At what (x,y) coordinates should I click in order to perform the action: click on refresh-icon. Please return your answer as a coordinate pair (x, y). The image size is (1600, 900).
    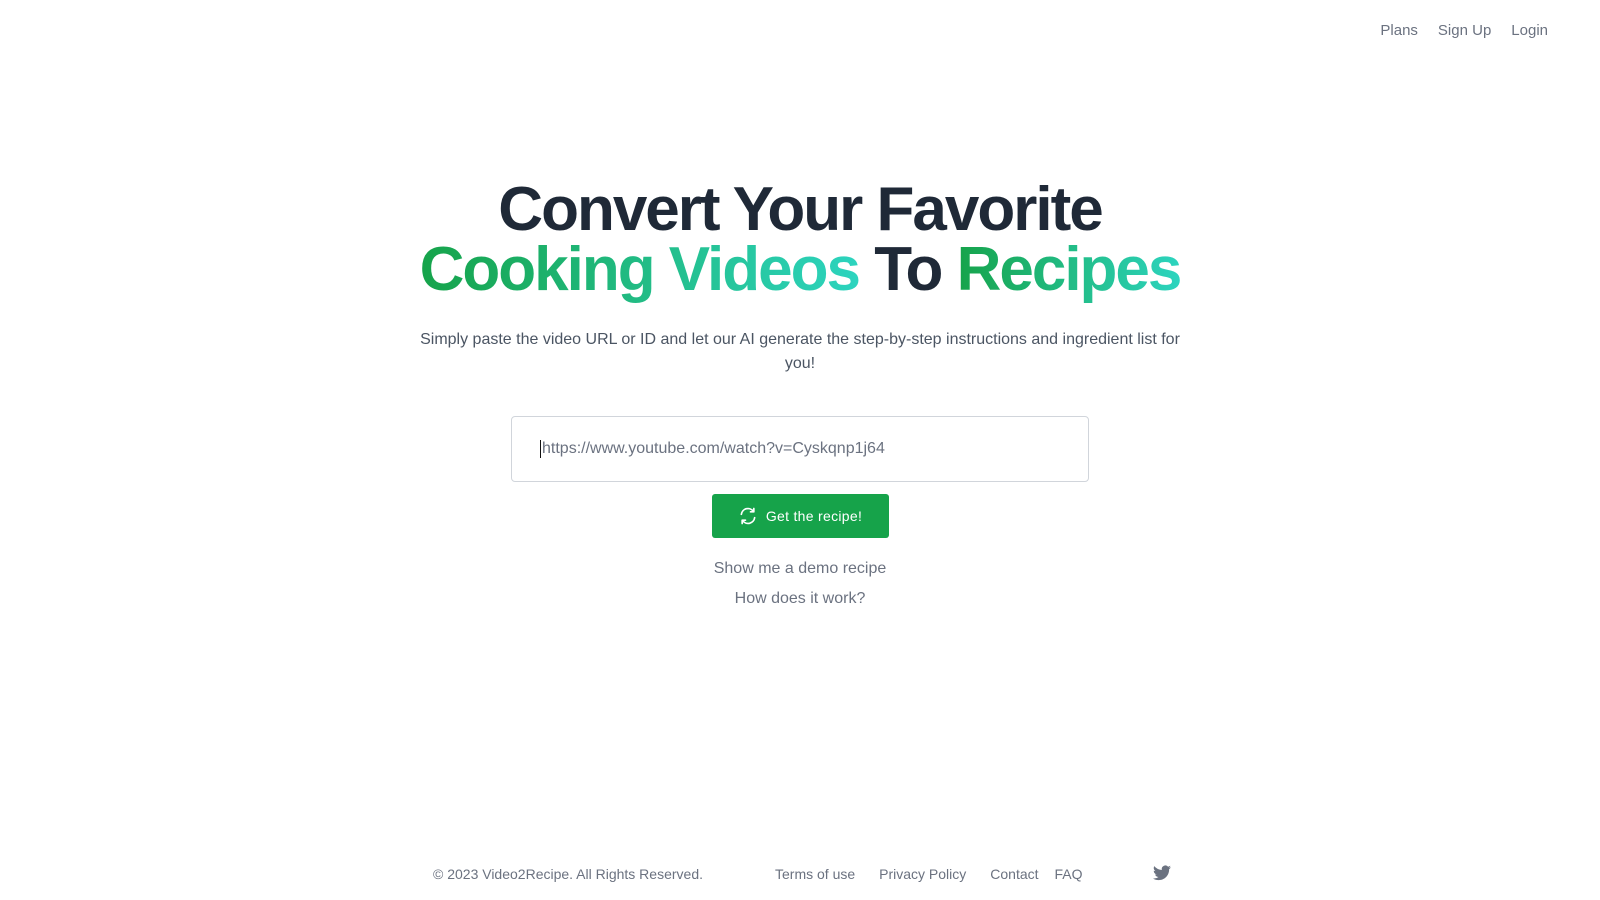
    Looking at the image, I should click on (748, 516).